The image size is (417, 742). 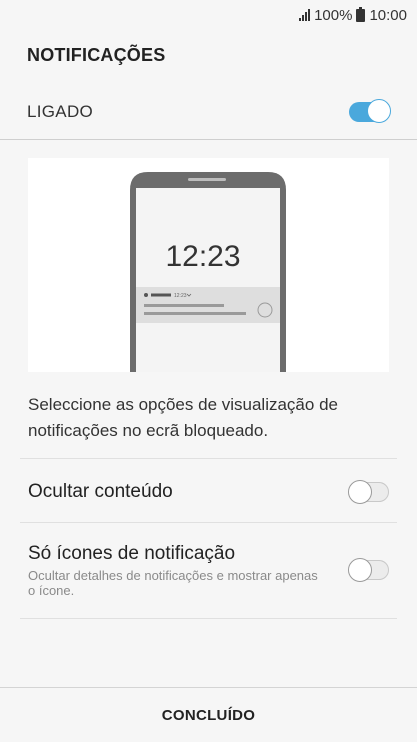 I want to click on hide-content-toggle, so click(x=368, y=492).